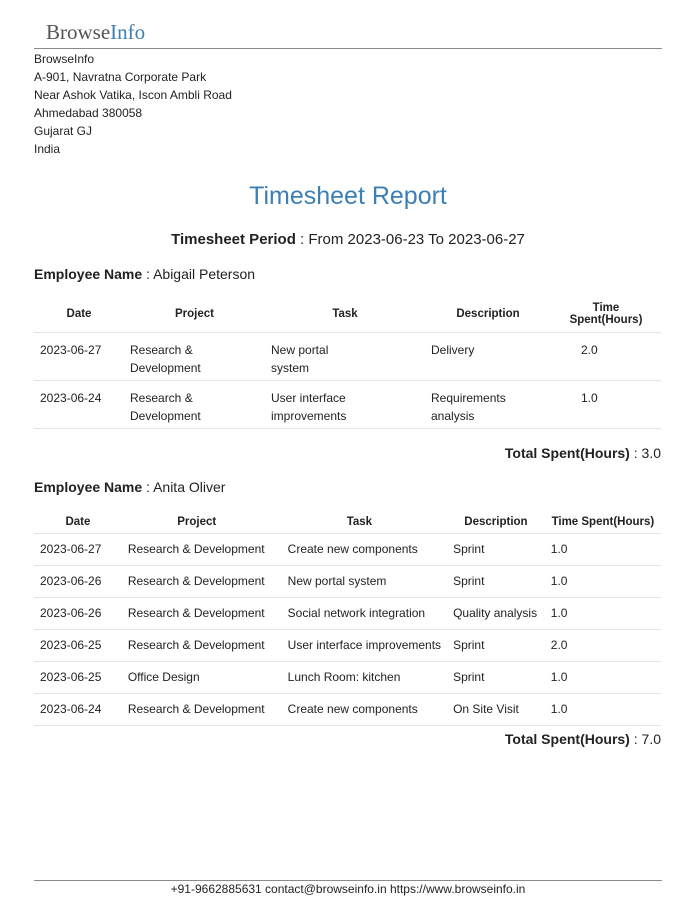  What do you see at coordinates (488, 356) in the screenshot?
I see `cell-description: Delivery` at bounding box center [488, 356].